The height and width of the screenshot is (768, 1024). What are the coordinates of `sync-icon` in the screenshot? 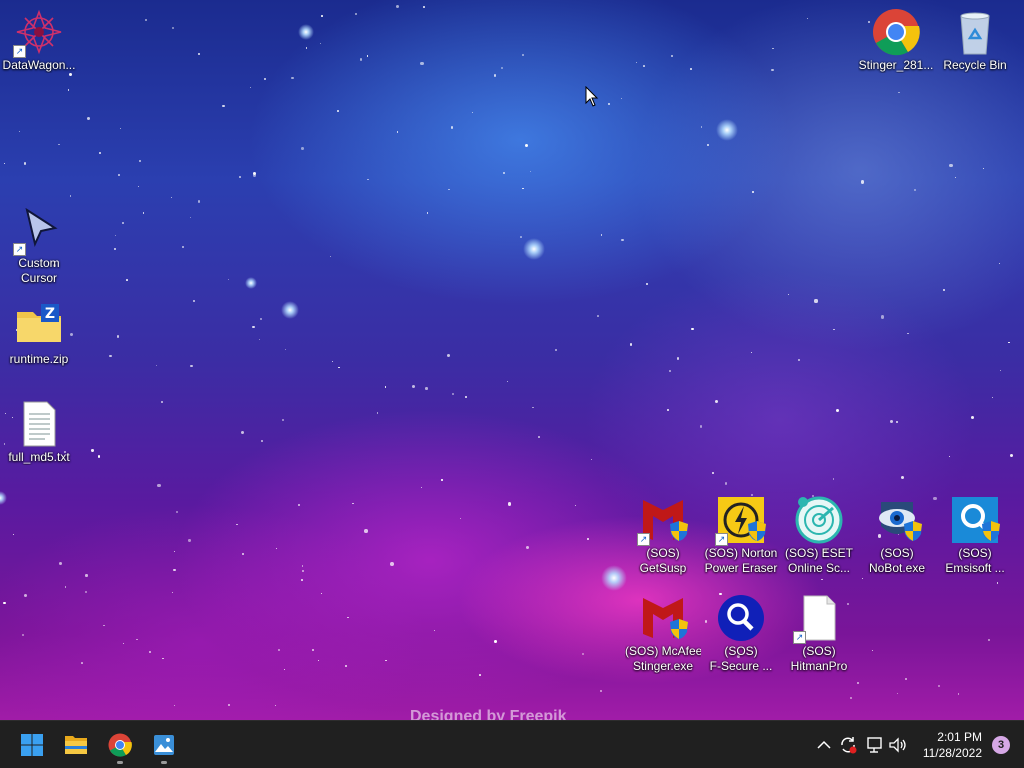 It's located at (848, 745).